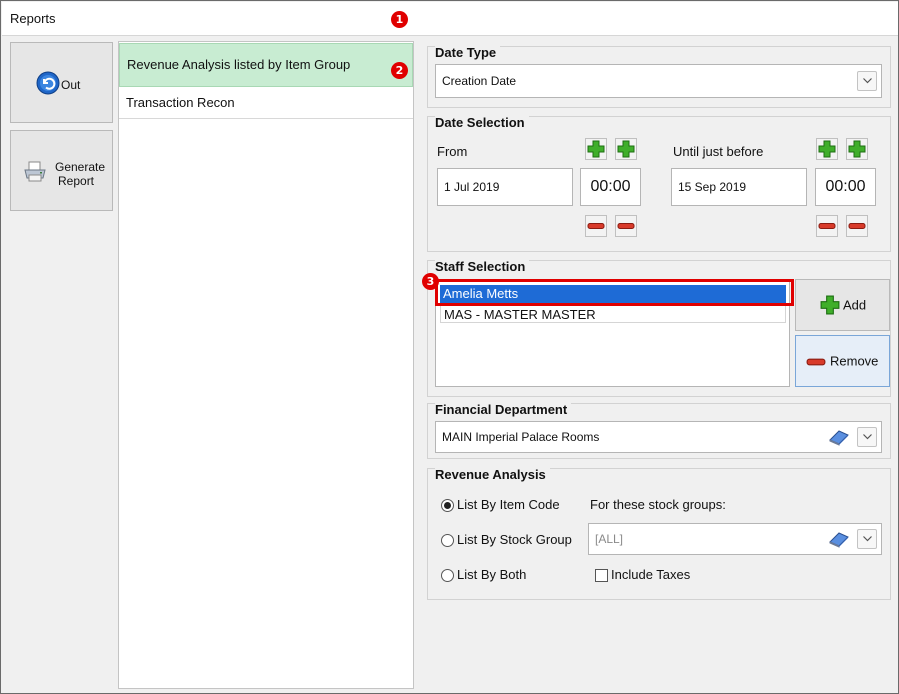 Image resolution: width=899 pixels, height=694 pixels. What do you see at coordinates (180, 102) in the screenshot?
I see `report-item-label: Transaction Recon` at bounding box center [180, 102].